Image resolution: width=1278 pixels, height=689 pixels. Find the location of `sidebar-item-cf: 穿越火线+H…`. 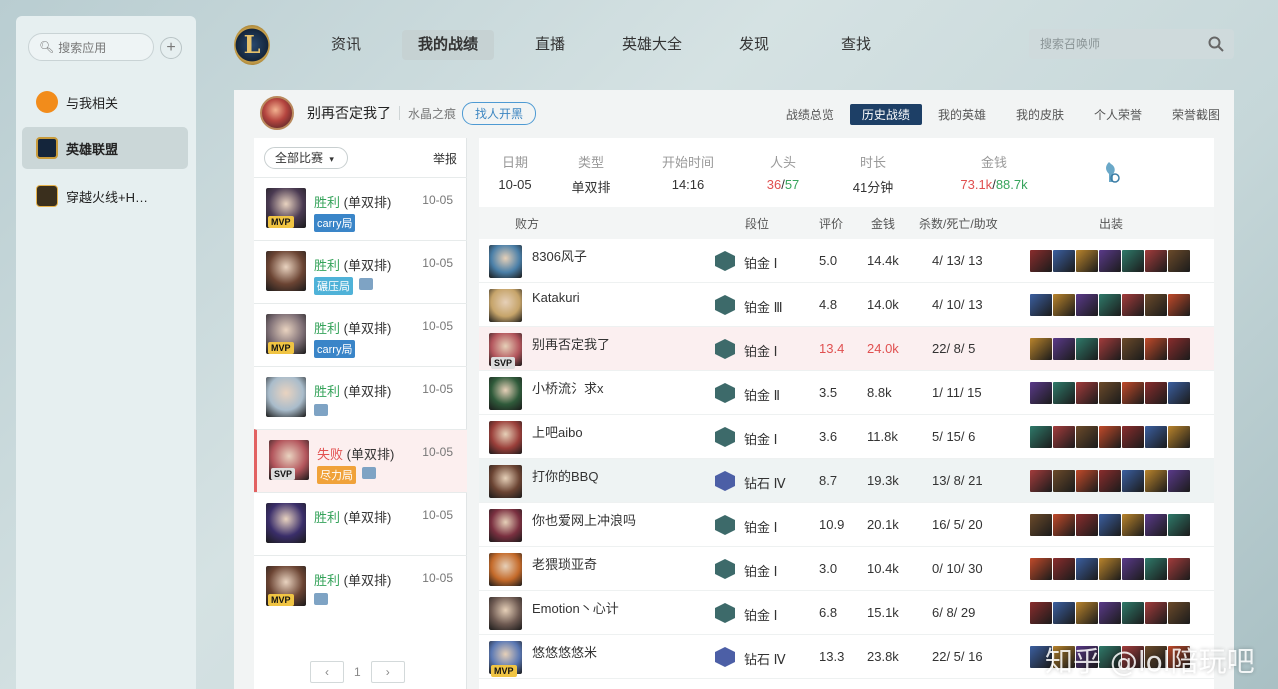

sidebar-item-cf: 穿越火线+H… is located at coordinates (105, 196).